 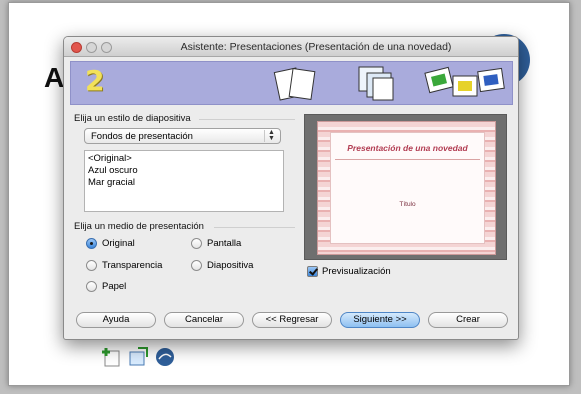 I want to click on medium-option-original: Original, so click(x=110, y=243).